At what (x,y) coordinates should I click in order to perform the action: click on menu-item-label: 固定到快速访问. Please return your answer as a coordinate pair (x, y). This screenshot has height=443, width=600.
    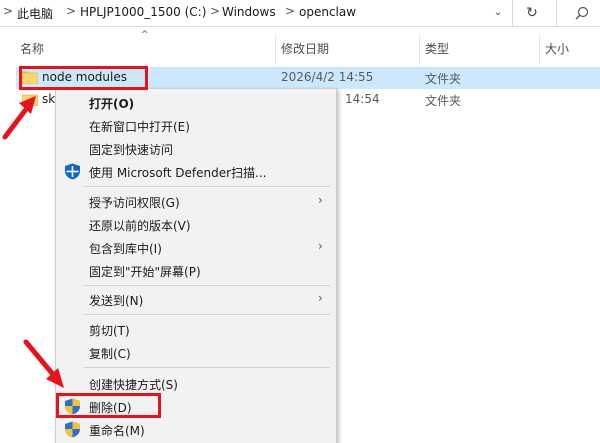
    Looking at the image, I should click on (131, 150).